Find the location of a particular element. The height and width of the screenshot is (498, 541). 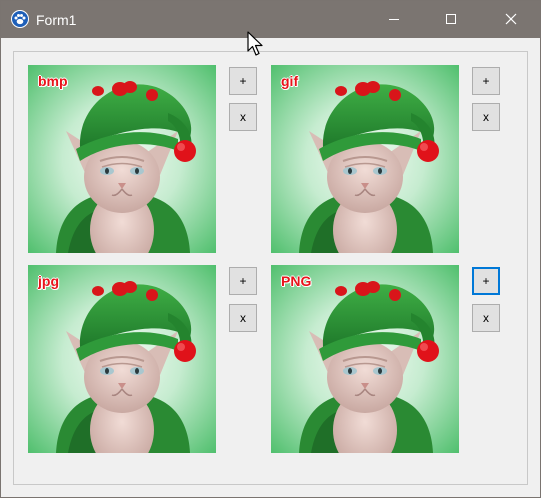

add-button-jpg: + is located at coordinates (243, 281).